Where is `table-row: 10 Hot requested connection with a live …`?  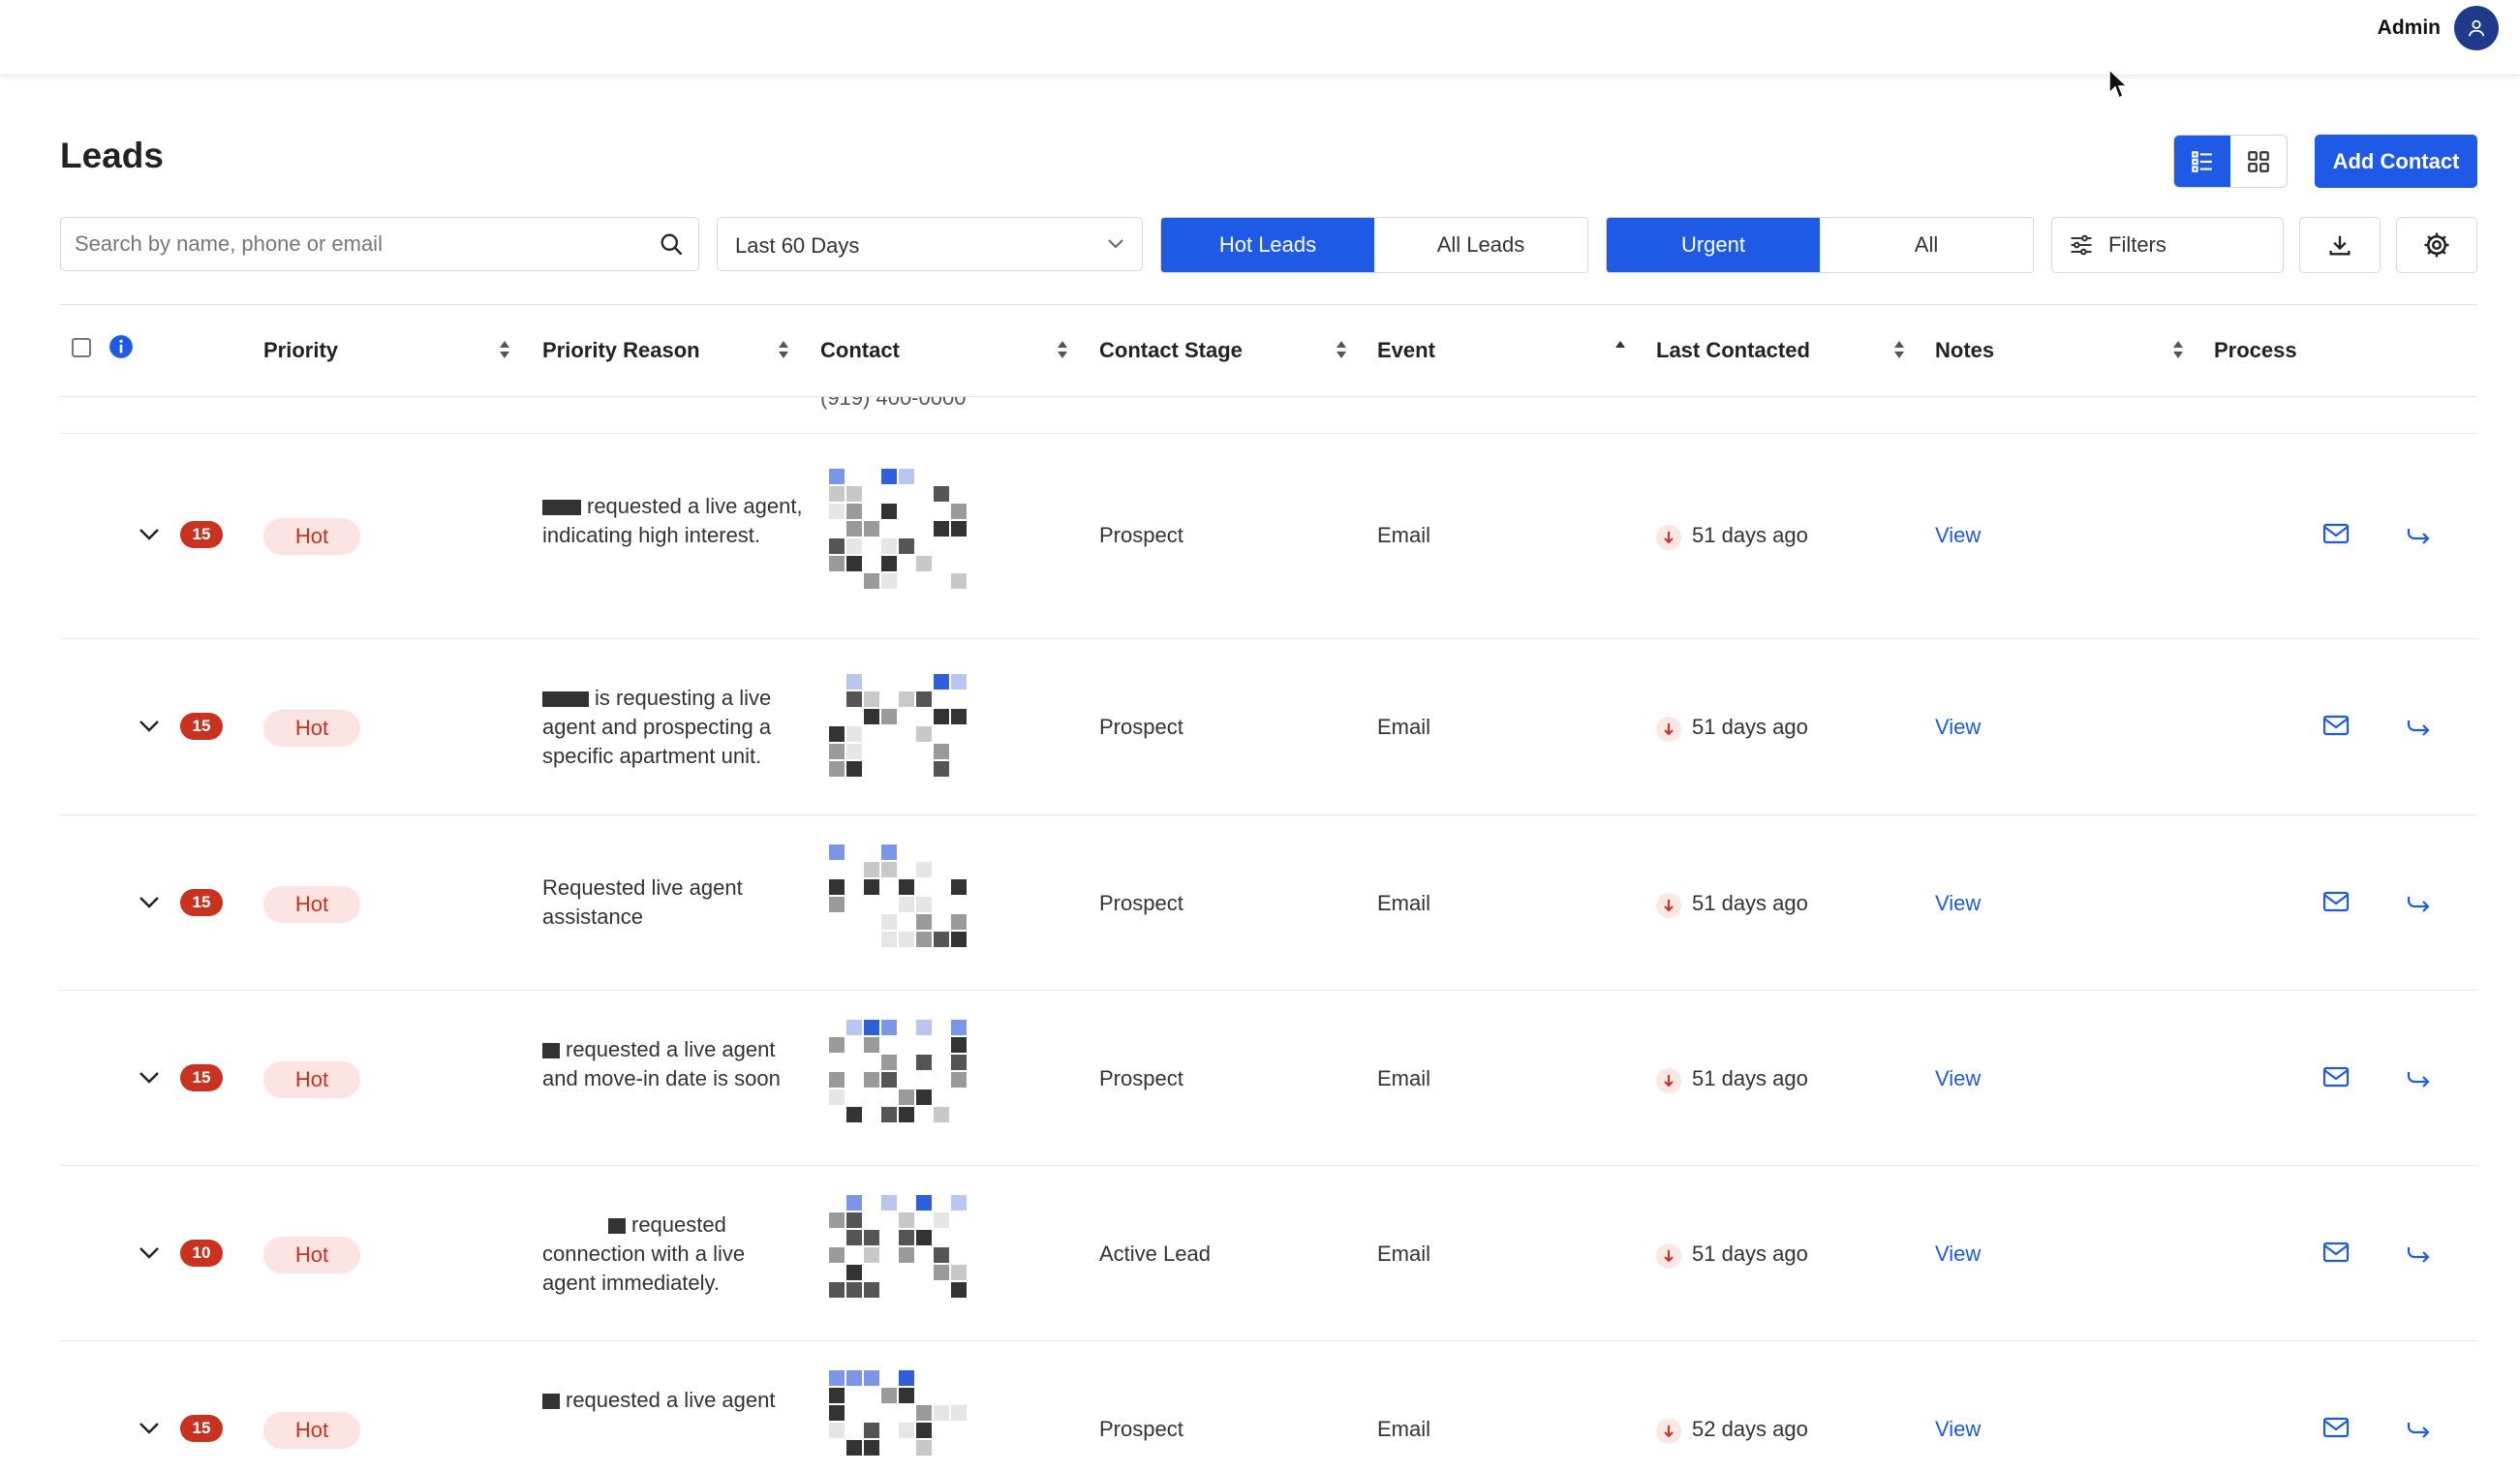
table-row: 10 Hot requested connection with a live … is located at coordinates (1268, 1253).